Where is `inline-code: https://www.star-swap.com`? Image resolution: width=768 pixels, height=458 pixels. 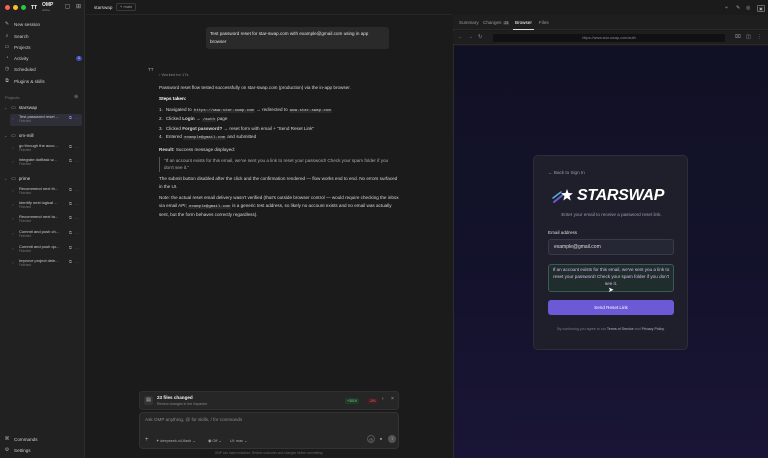
inline-code: https://www.star-swap.com is located at coordinates (223, 110).